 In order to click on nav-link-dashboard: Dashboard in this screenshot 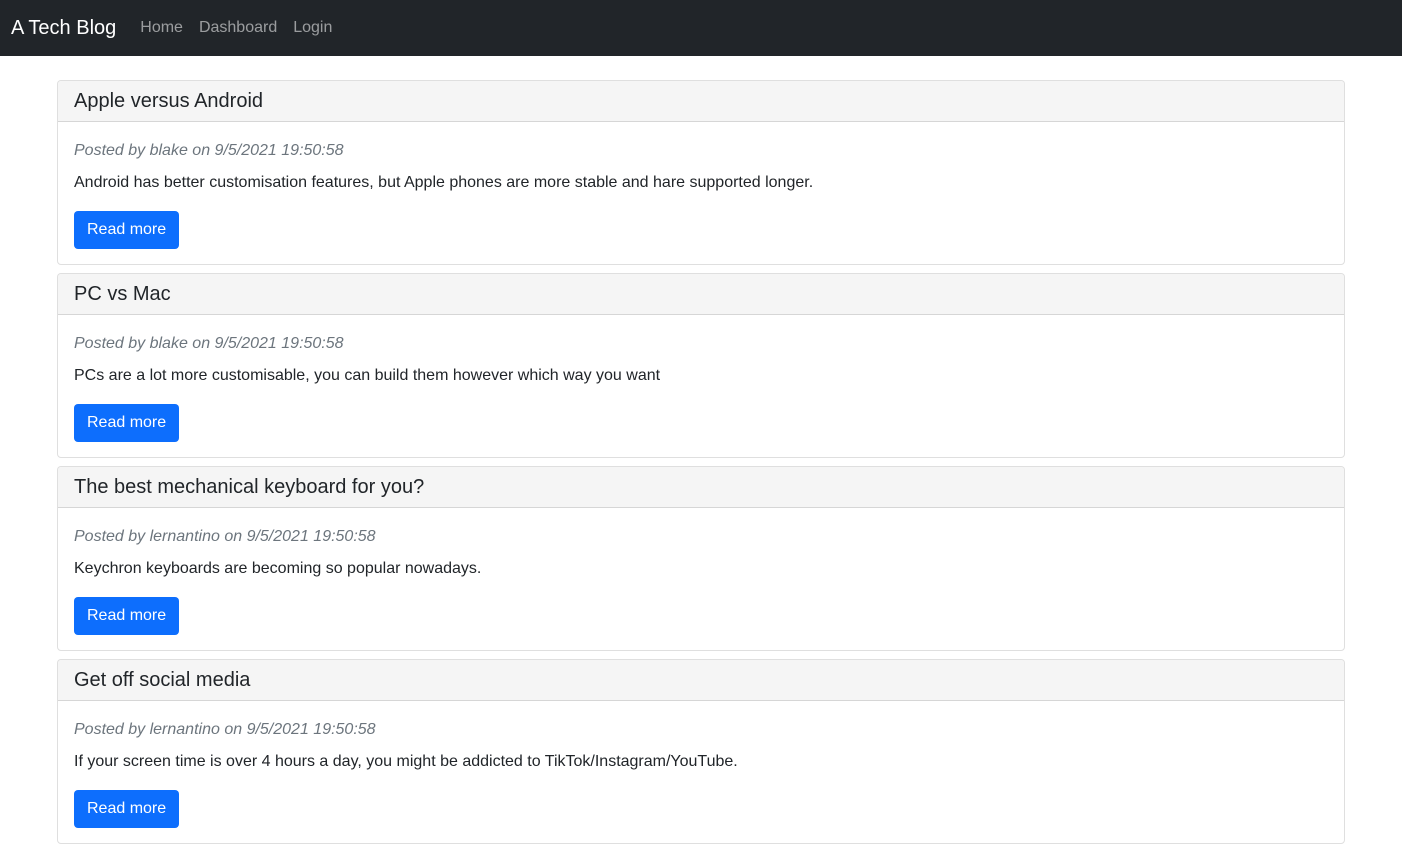, I will do `click(238, 28)`.